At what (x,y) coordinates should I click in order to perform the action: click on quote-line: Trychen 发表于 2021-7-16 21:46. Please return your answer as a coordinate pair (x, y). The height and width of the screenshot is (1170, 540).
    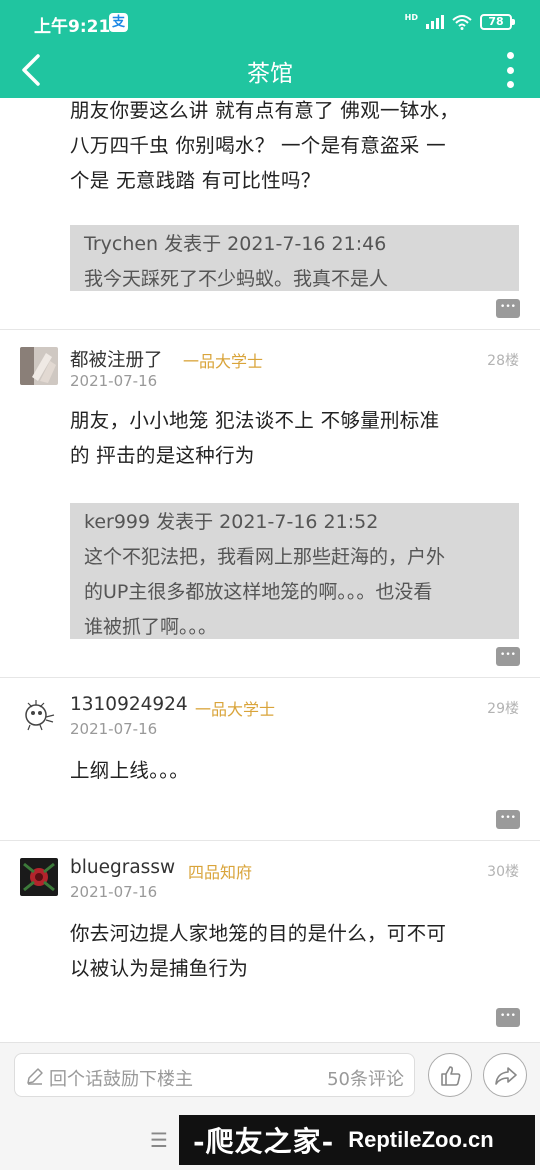
    Looking at the image, I should click on (235, 244).